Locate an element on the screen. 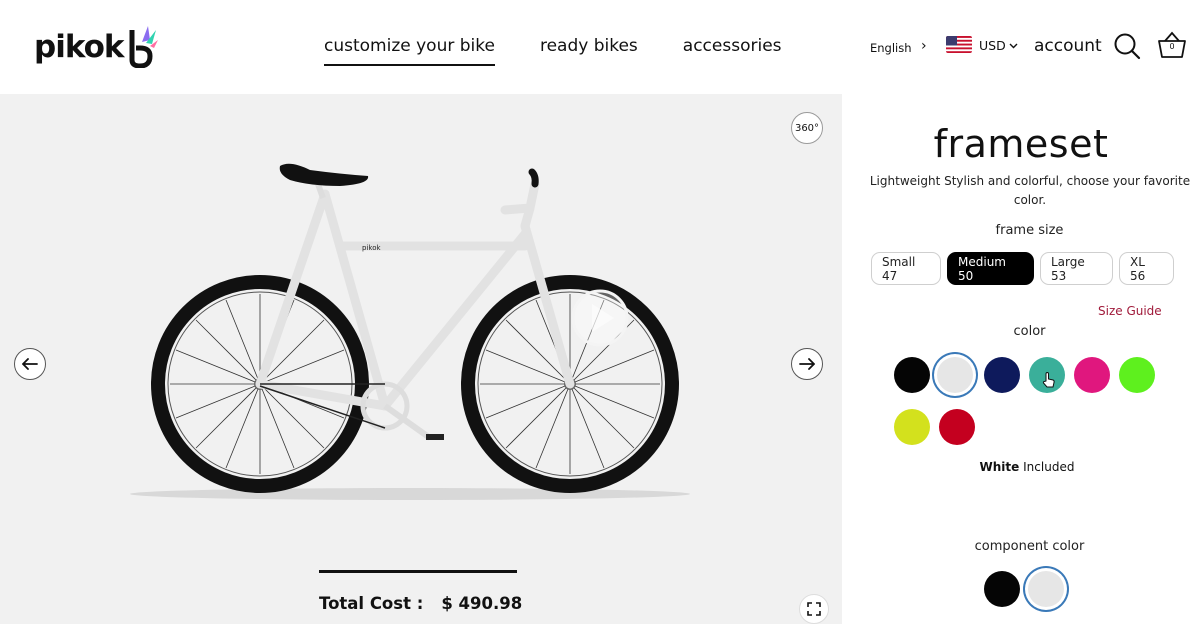 The height and width of the screenshot is (624, 1200). component-swatch-black is located at coordinates (1002, 589).